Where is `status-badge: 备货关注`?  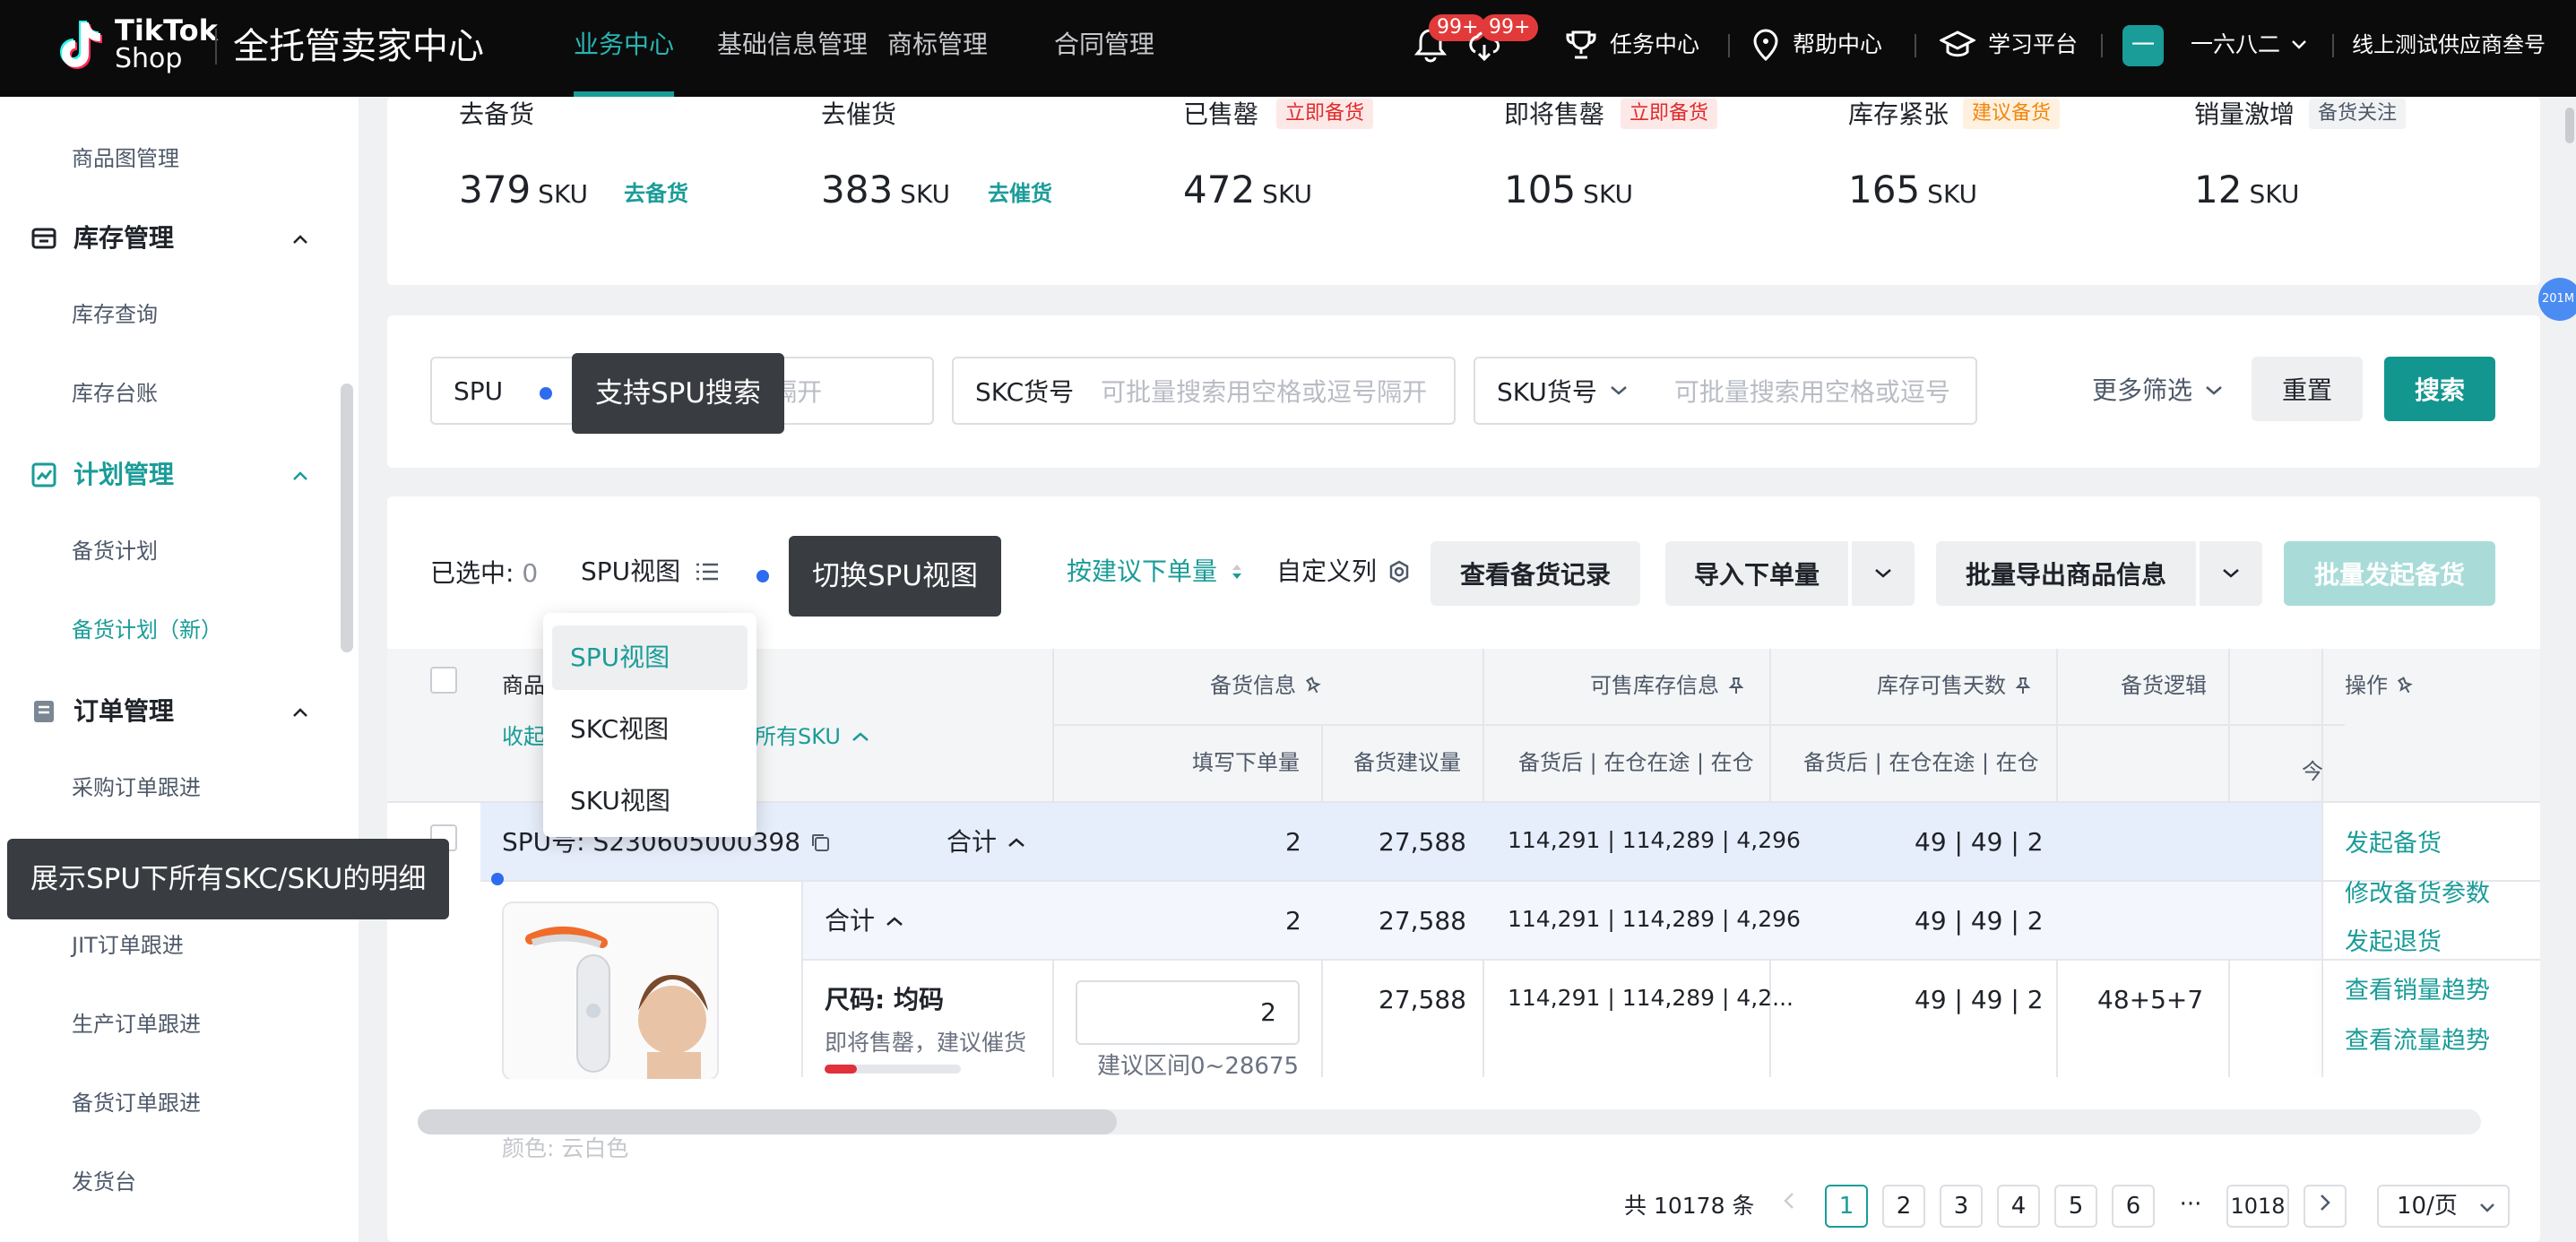
status-badge: 备货关注 is located at coordinates (2358, 114).